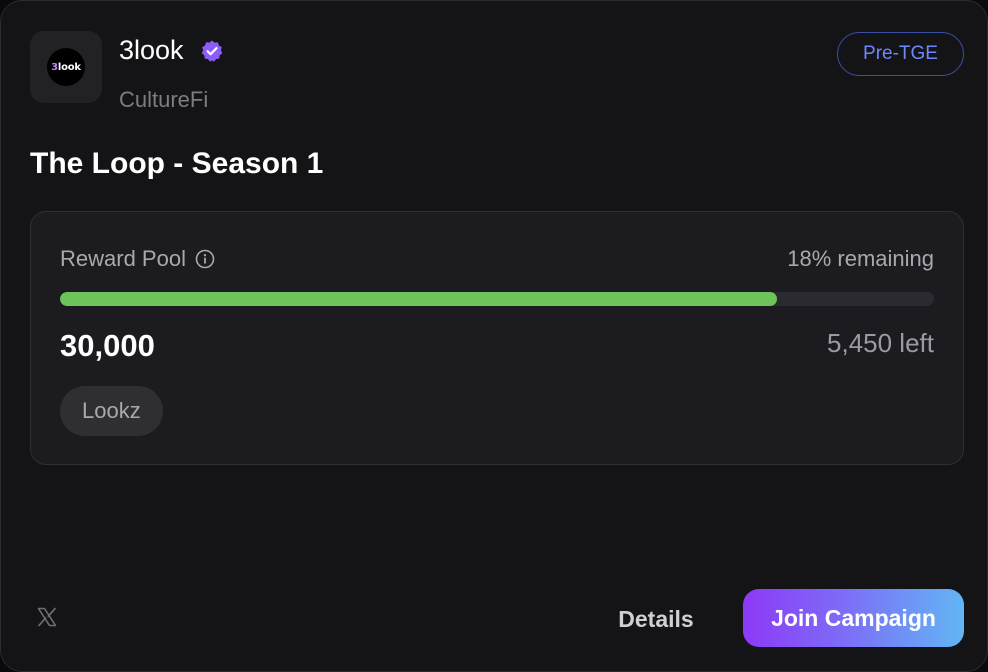  What do you see at coordinates (54, 67) in the screenshot?
I see `logo-text-number: 3` at bounding box center [54, 67].